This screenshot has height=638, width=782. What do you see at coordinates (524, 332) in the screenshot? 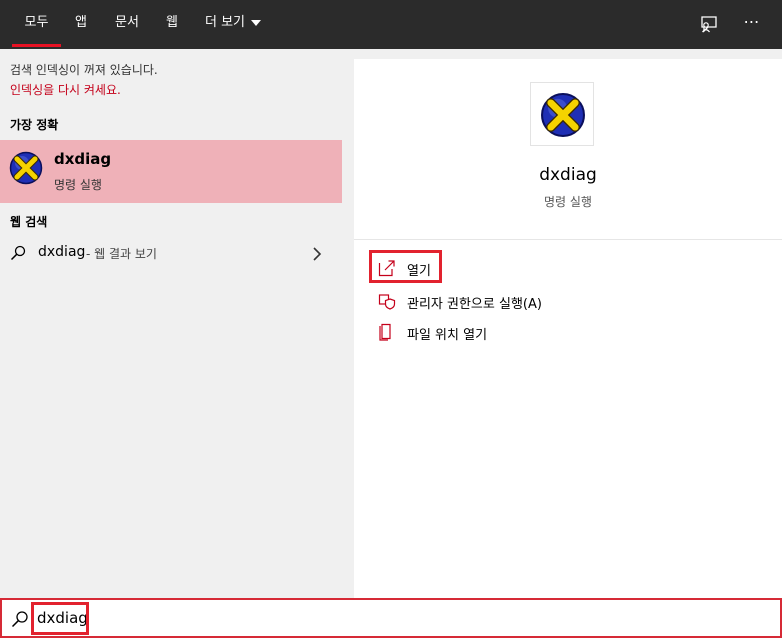
I see `open-file-location-action: 파일 위치 열기` at bounding box center [524, 332].